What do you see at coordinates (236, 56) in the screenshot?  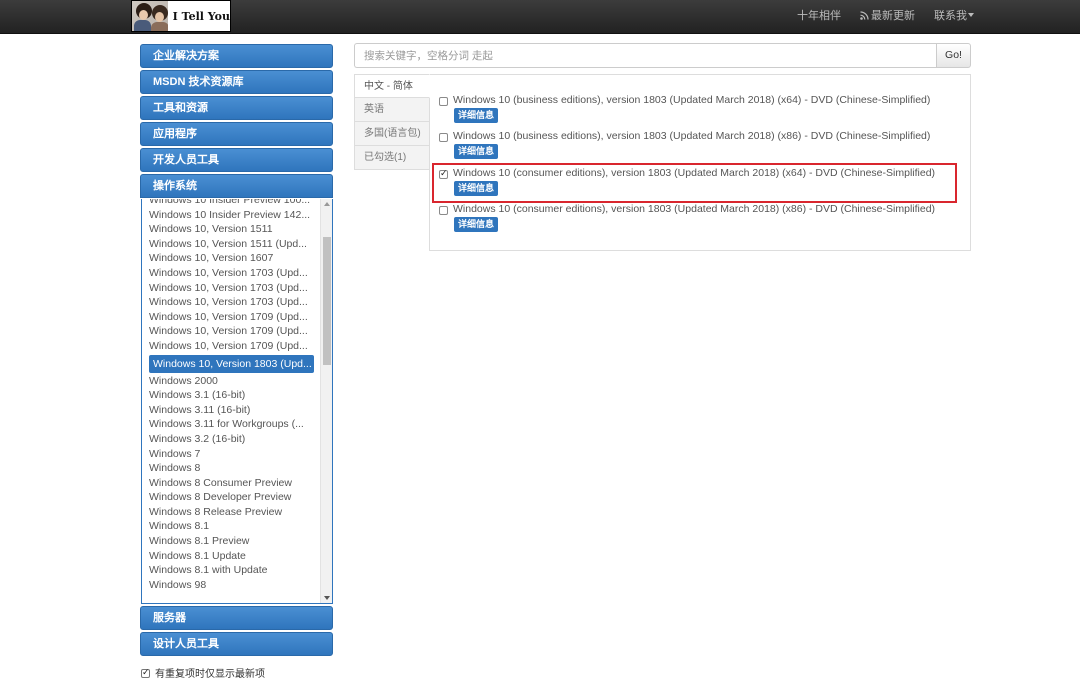 I see `category-enterprise-solutions: 企业解决方案` at bounding box center [236, 56].